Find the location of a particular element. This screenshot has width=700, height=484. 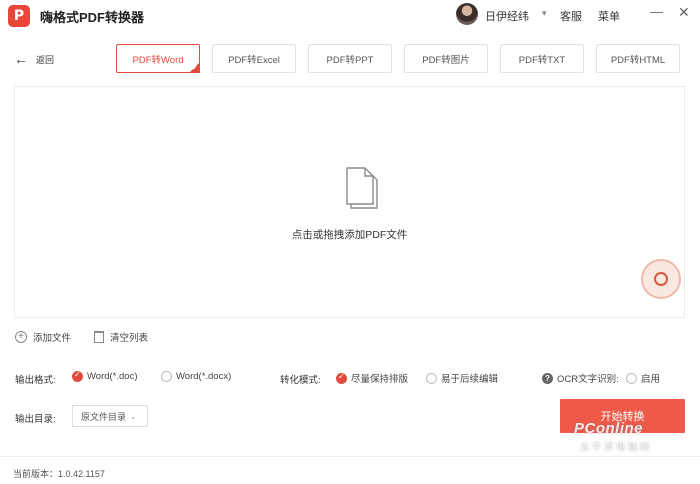

chevron-down-icon: ▾ is located at coordinates (544, 13).